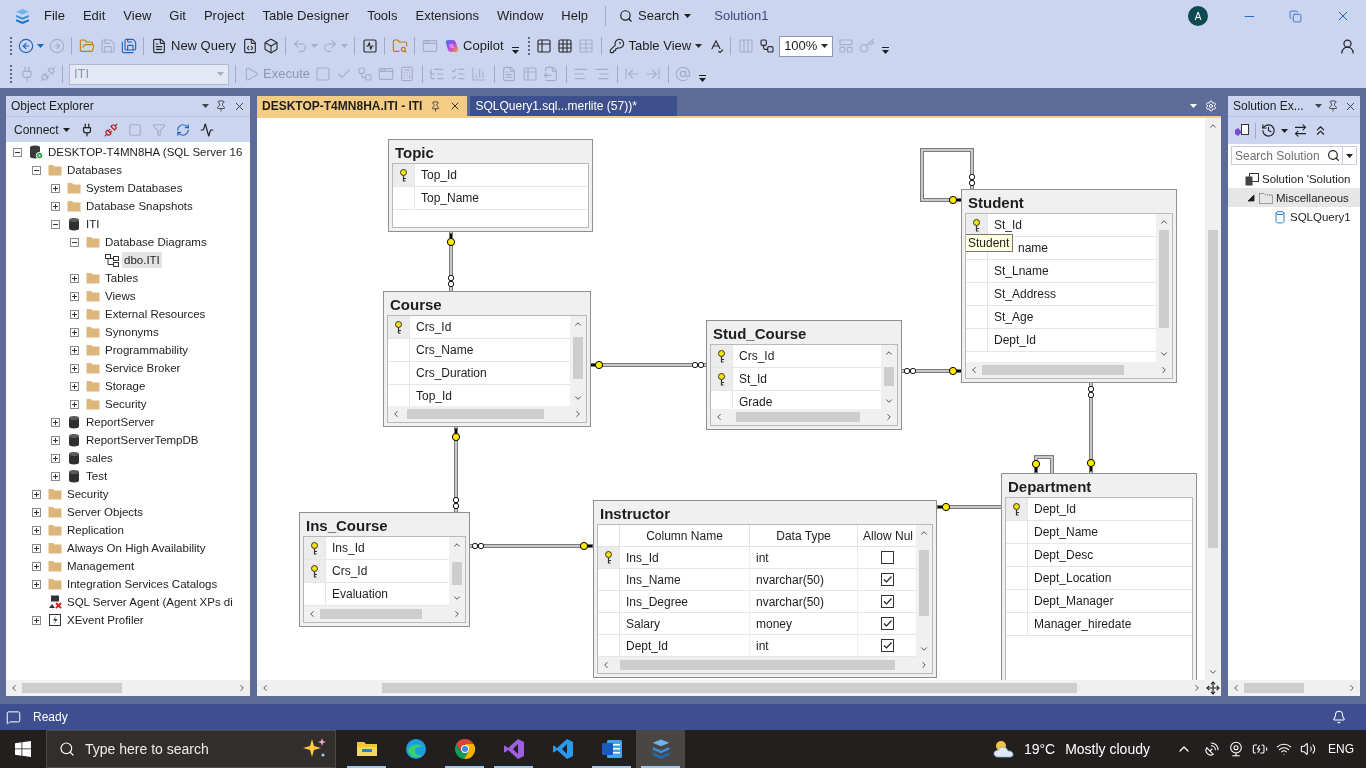 The image size is (1366, 768). Describe the element at coordinates (120, 296) in the screenshot. I see `tree-item: Views` at that location.